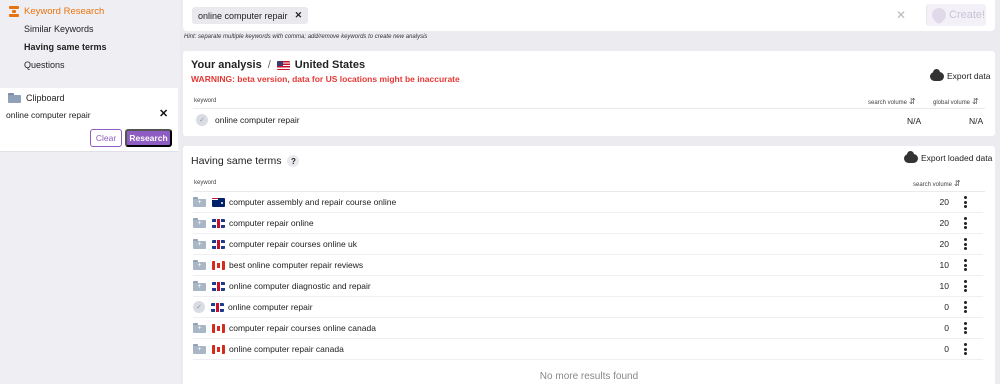 Image resolution: width=1000 pixels, height=384 pixels. Describe the element at coordinates (286, 349) in the screenshot. I see `result-keyword: online computer repair canada` at that location.